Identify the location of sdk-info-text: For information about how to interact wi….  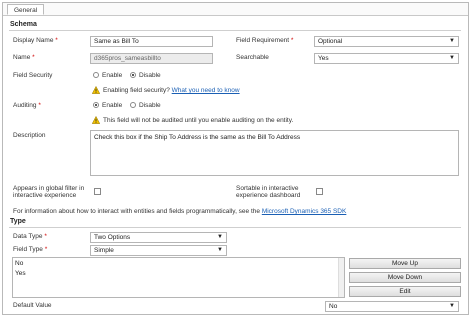
(180, 211).